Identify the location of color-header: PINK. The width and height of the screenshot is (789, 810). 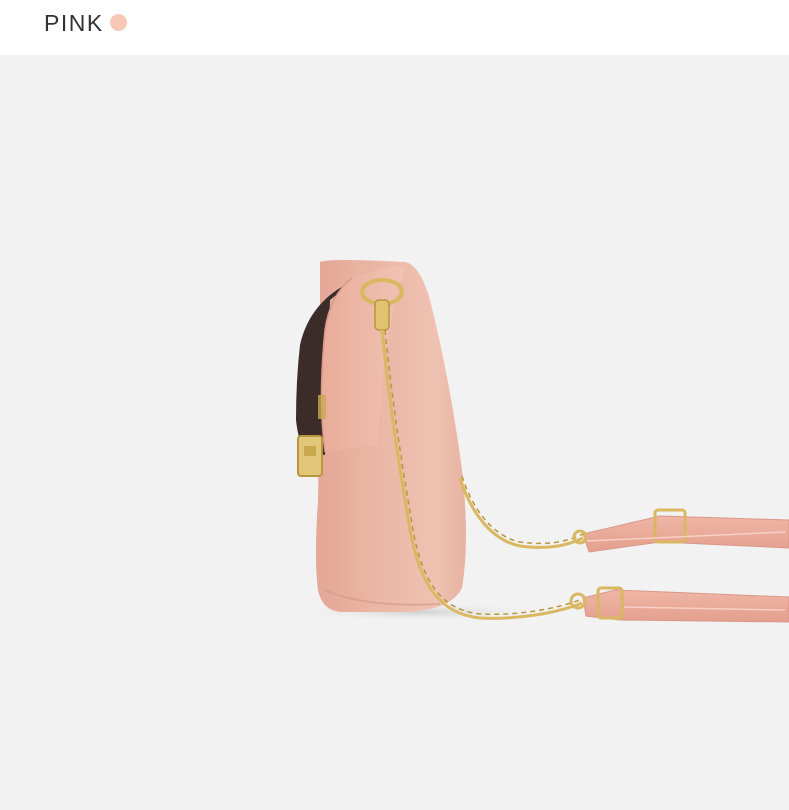
(394, 27).